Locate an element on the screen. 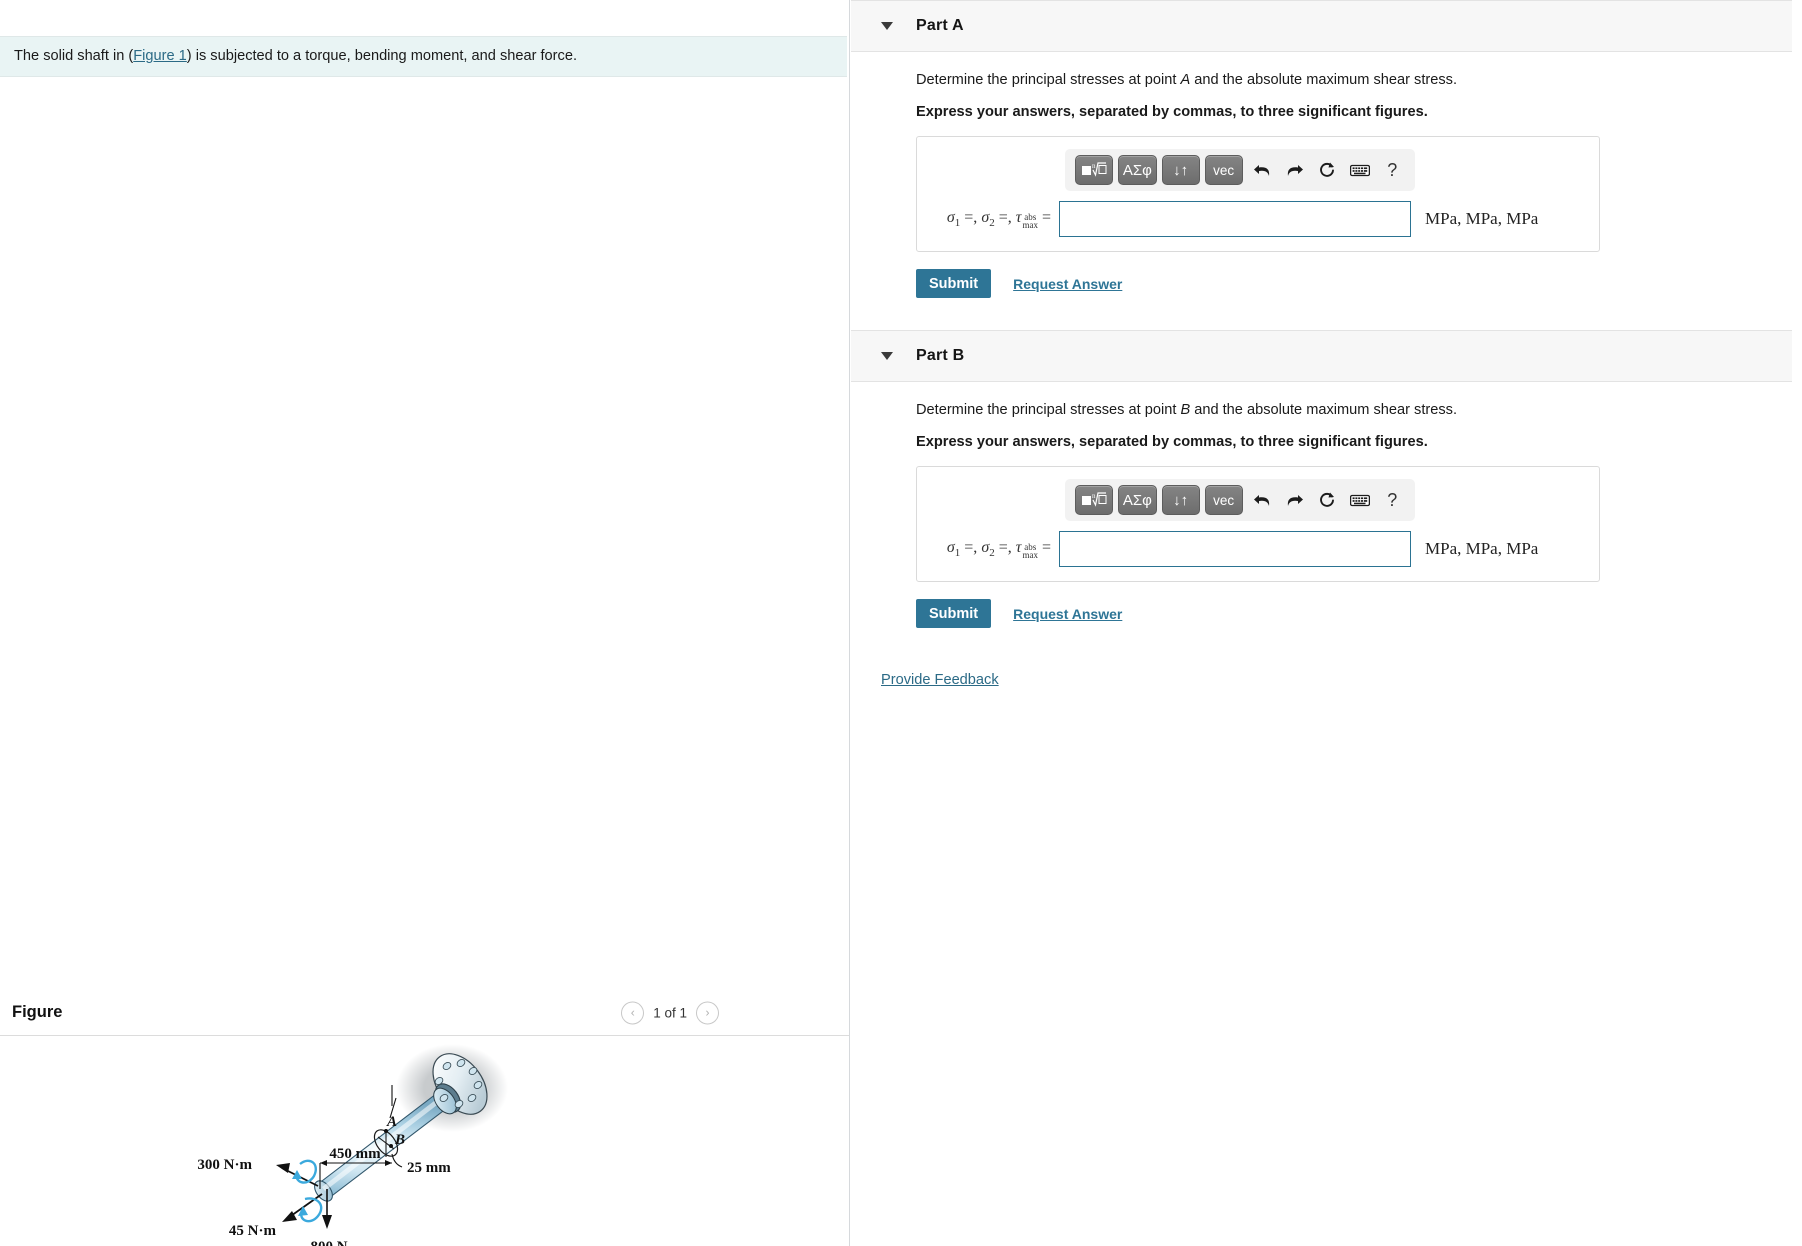 Image resolution: width=1802 pixels, height=1246 pixels. label-torque-top: 300 N·m is located at coordinates (224, 1165).